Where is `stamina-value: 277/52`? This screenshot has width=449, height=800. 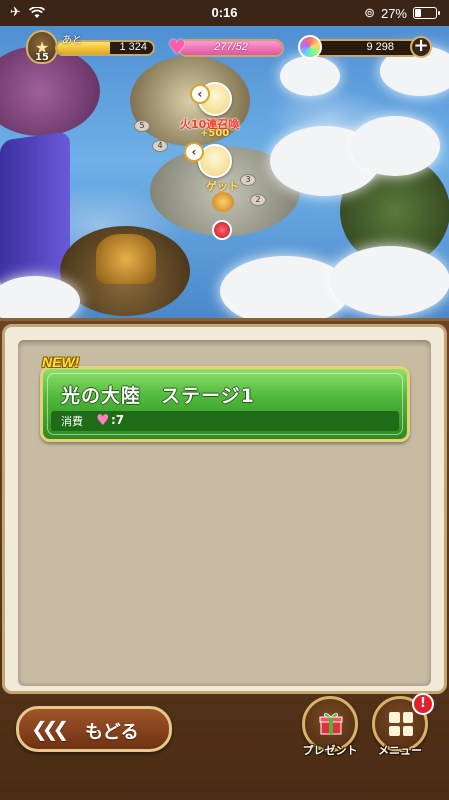 stamina-value: 277/52 is located at coordinates (231, 47).